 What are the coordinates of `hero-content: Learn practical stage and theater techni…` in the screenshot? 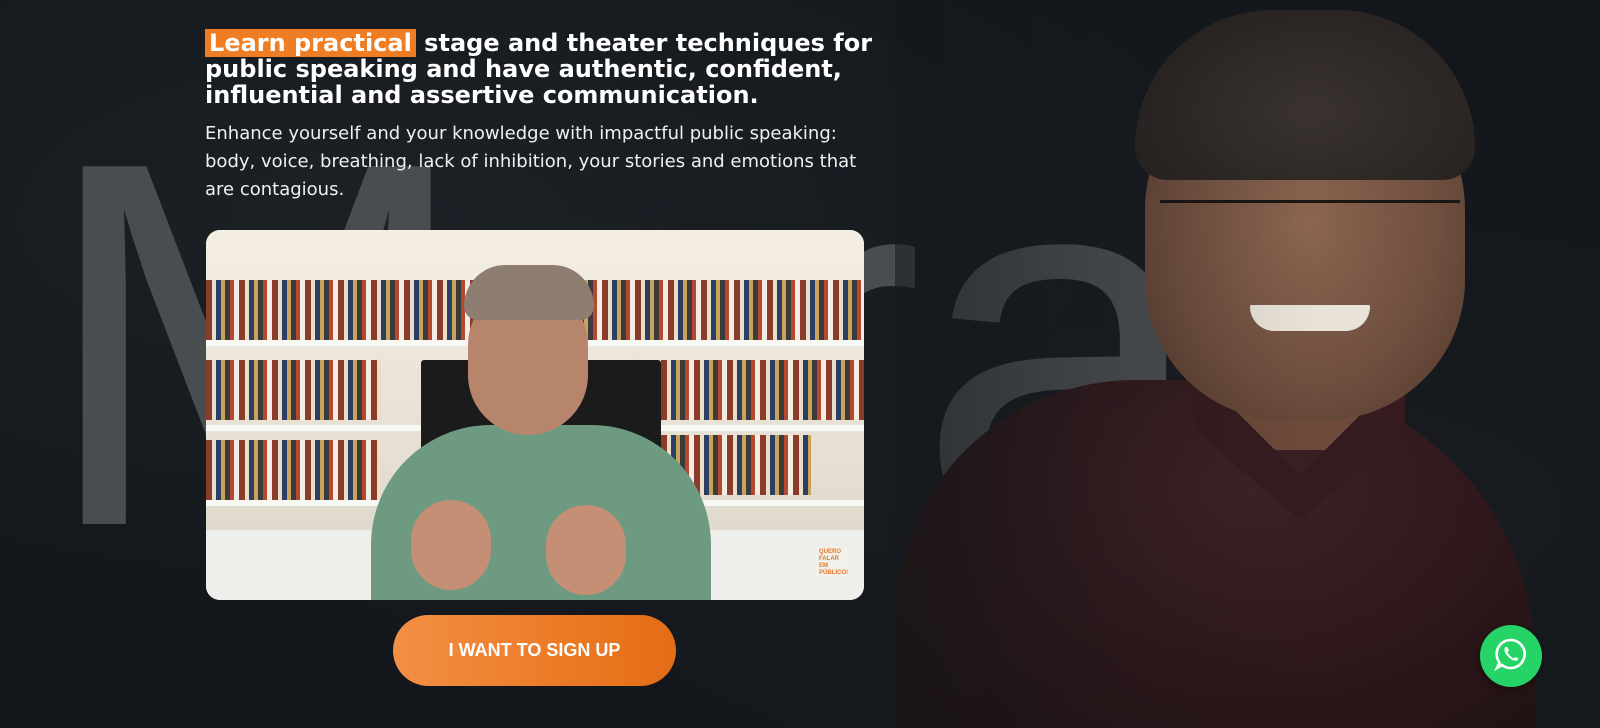 It's located at (545, 116).